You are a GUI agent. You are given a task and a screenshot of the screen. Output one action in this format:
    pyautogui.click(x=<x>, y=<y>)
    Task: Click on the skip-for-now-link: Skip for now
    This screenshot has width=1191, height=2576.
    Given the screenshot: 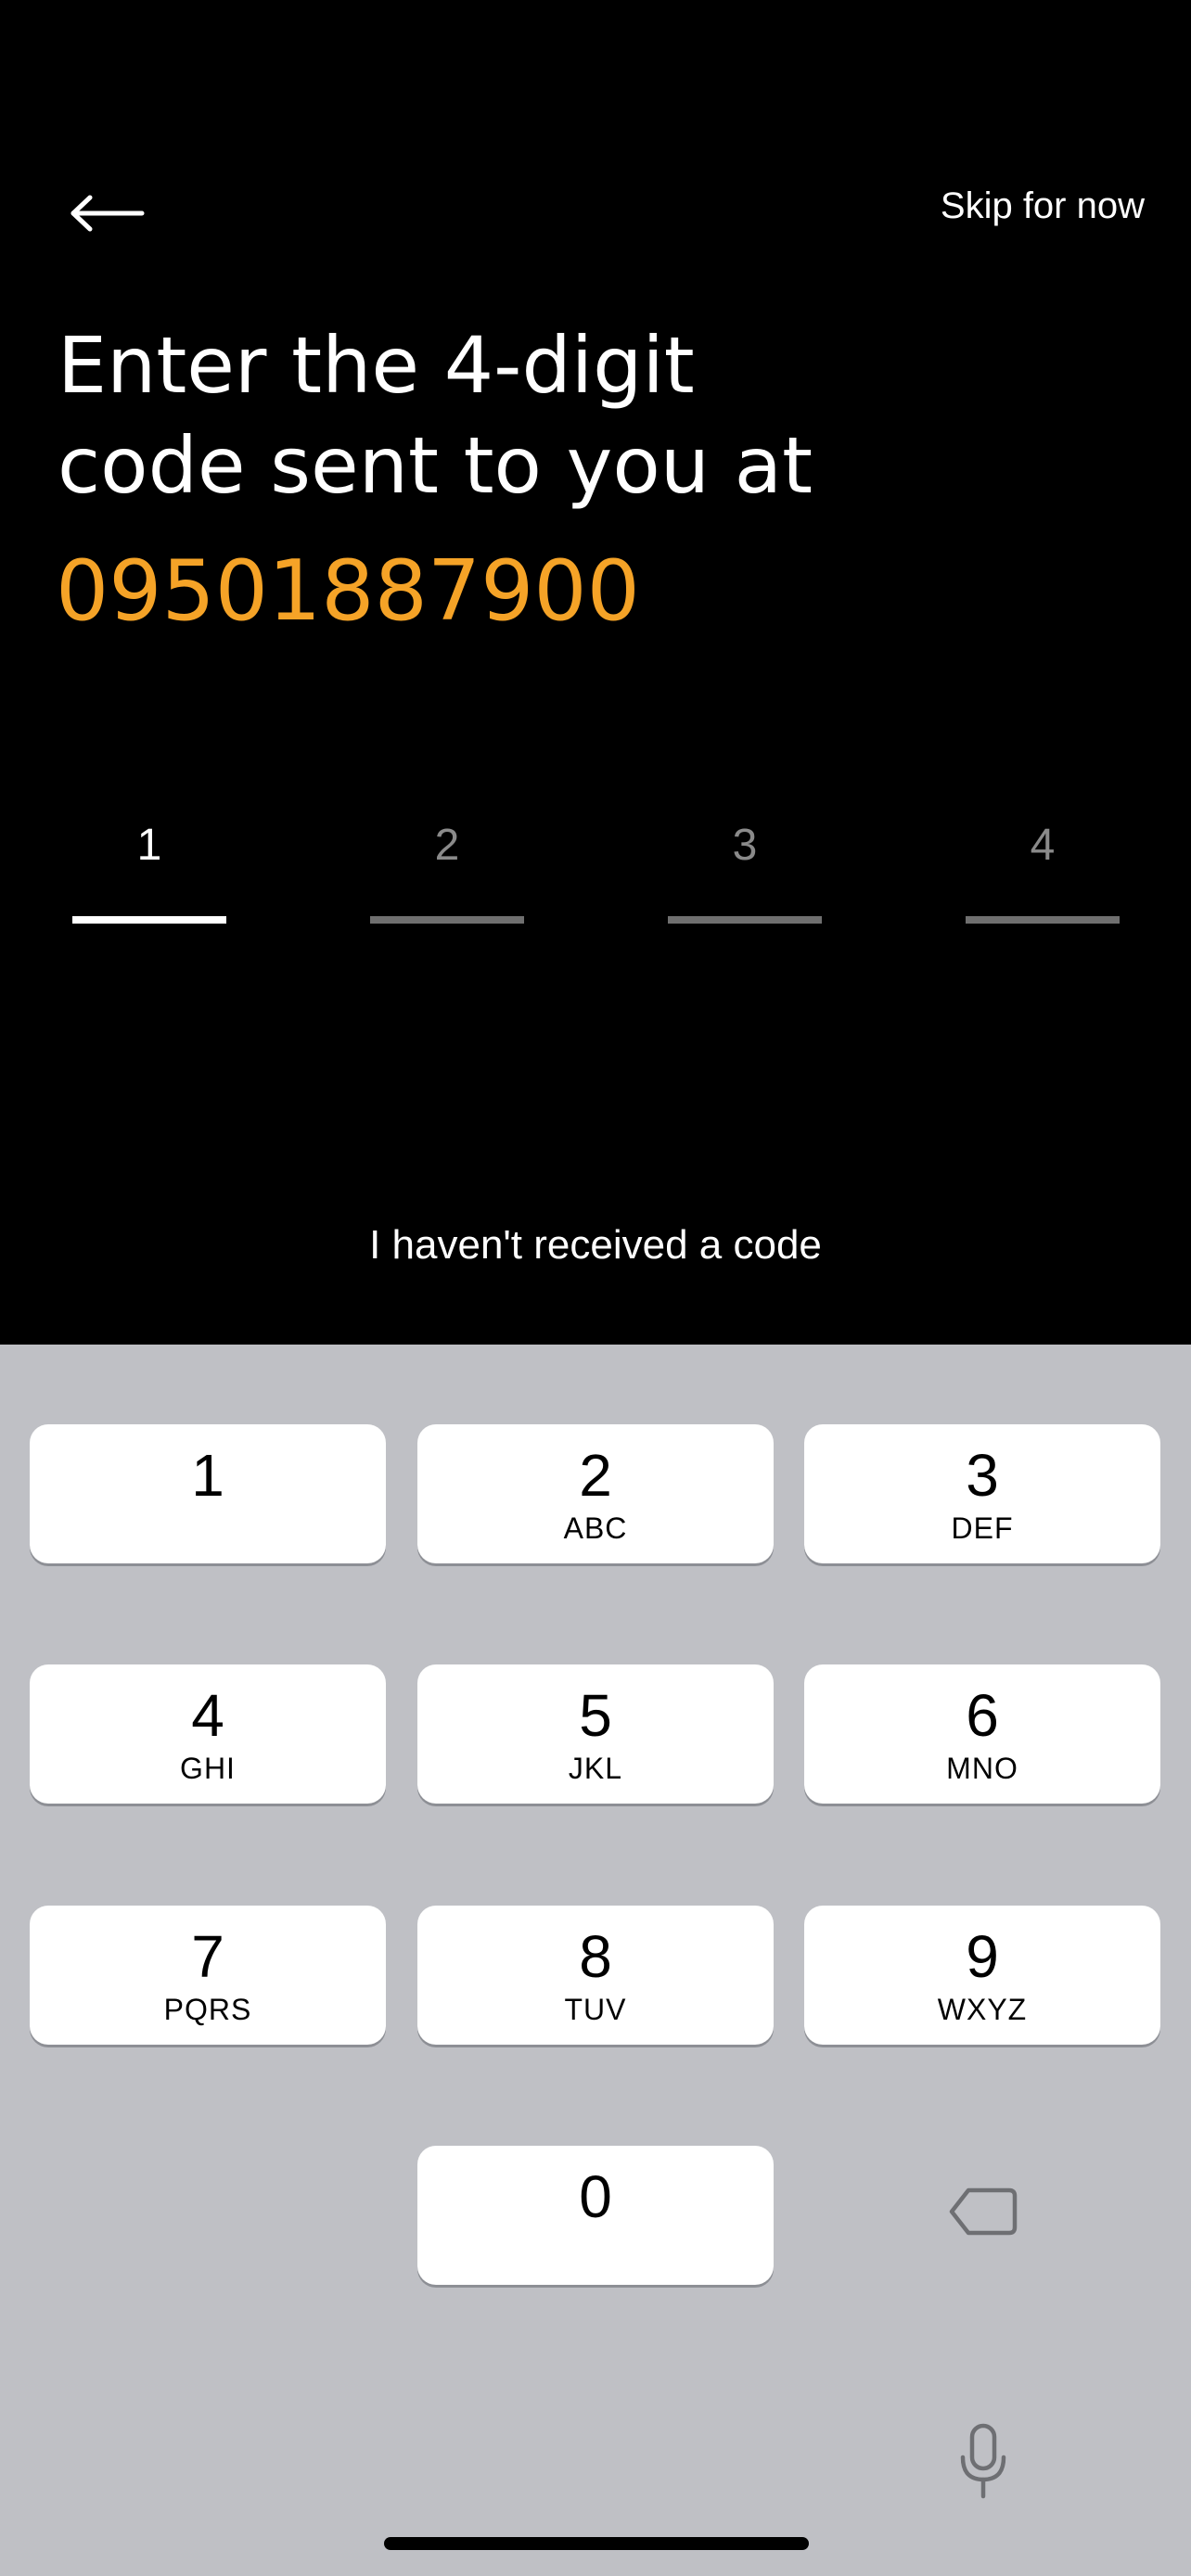 What is the action you would take?
    pyautogui.click(x=1043, y=206)
    